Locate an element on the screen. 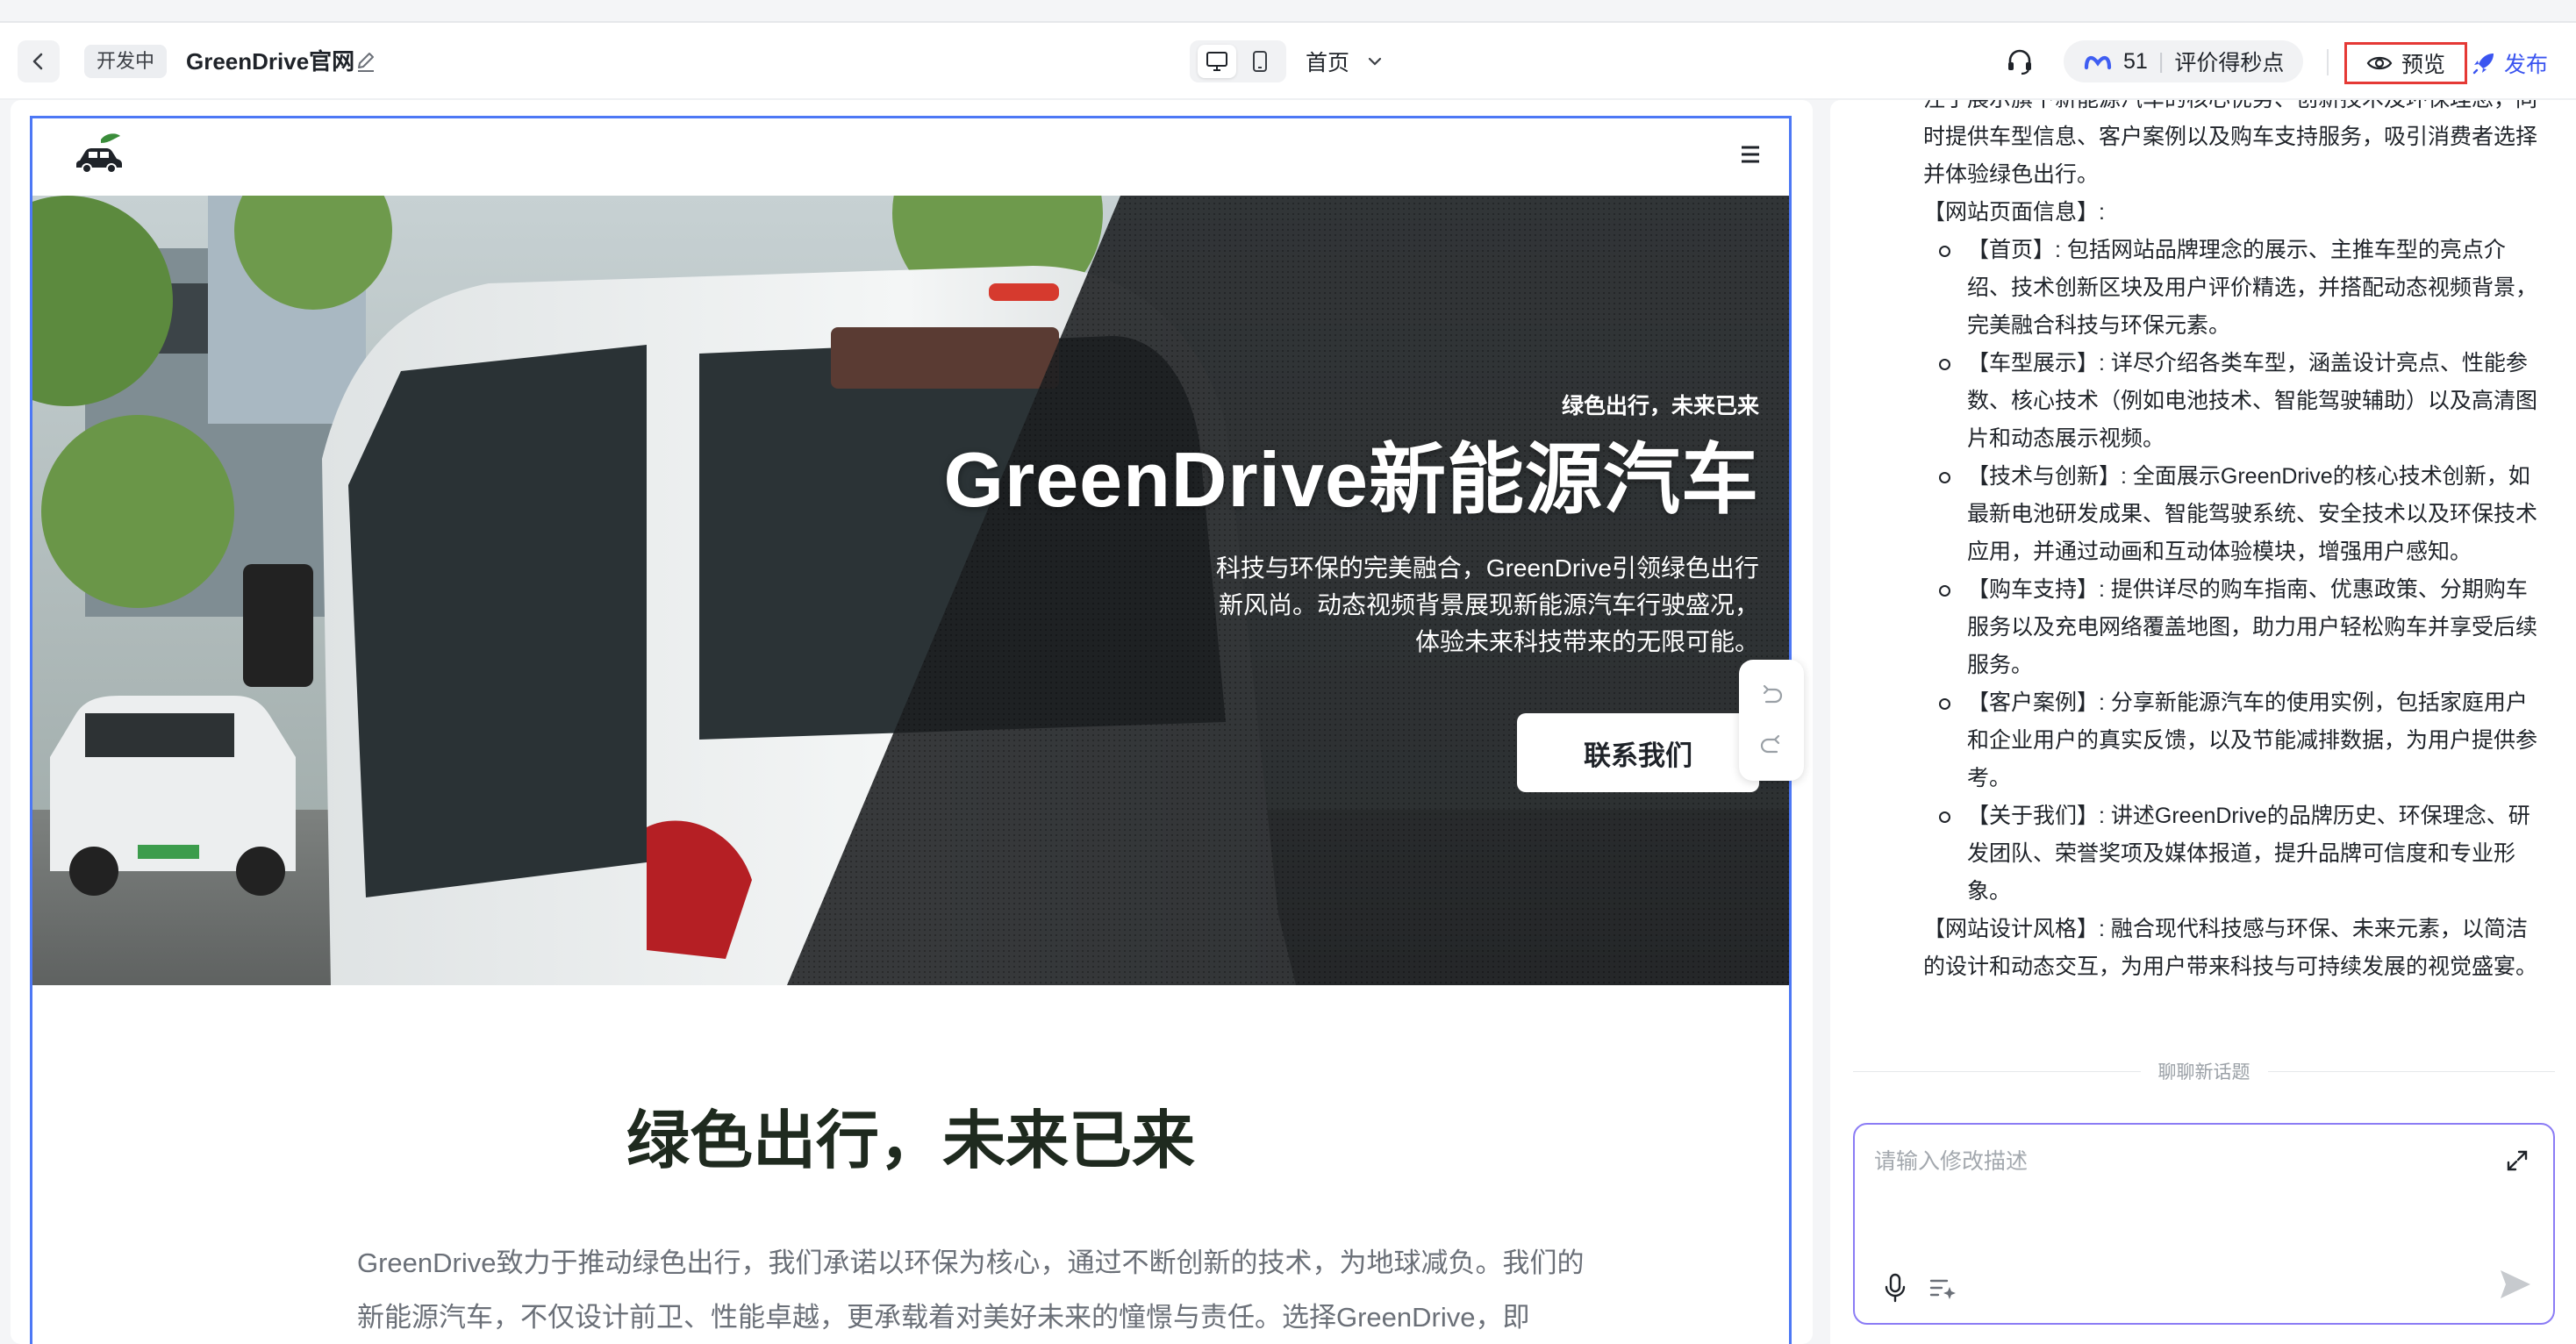 This screenshot has height=1344, width=2576. device-toggle is located at coordinates (1238, 61).